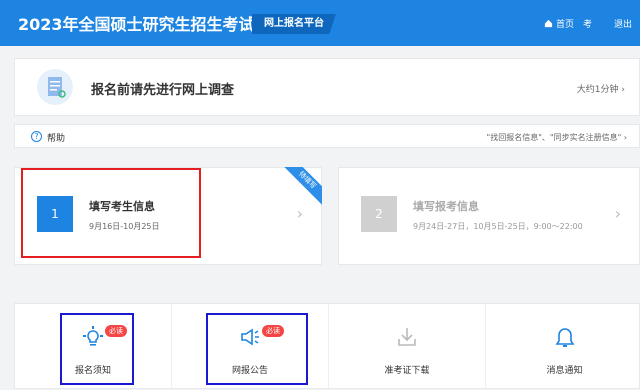 Image resolution: width=640 pixels, height=390 pixels. What do you see at coordinates (36, 136) in the screenshot?
I see `help-icon: ?` at bounding box center [36, 136].